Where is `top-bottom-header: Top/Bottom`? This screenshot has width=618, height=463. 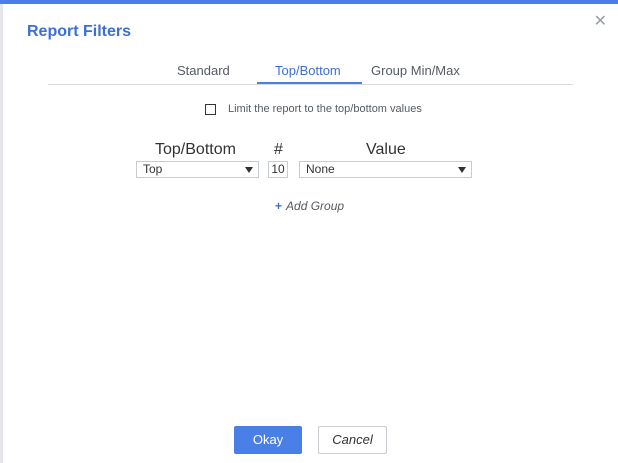
top-bottom-header: Top/Bottom is located at coordinates (195, 149).